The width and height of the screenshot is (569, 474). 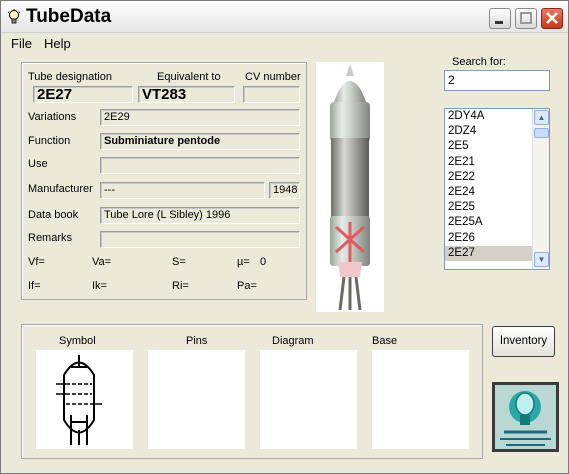 I want to click on va-param: Va=, so click(x=102, y=262).